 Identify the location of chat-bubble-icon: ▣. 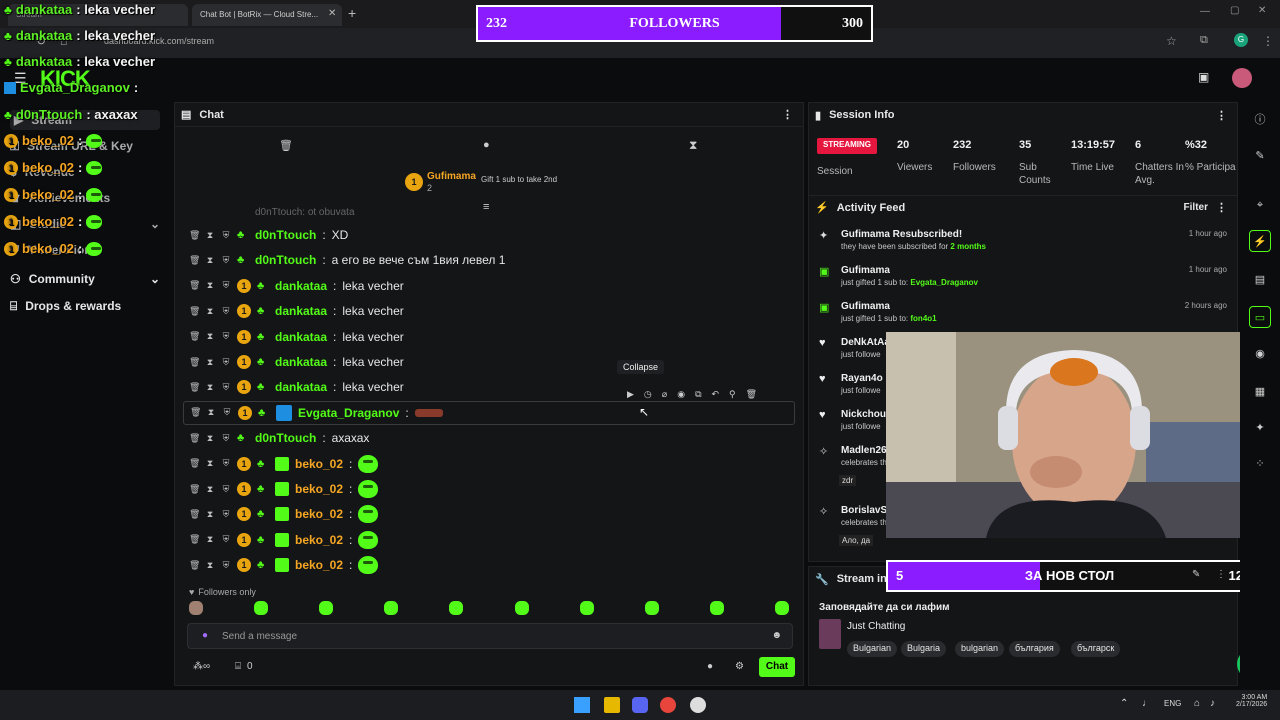
(1203, 77).